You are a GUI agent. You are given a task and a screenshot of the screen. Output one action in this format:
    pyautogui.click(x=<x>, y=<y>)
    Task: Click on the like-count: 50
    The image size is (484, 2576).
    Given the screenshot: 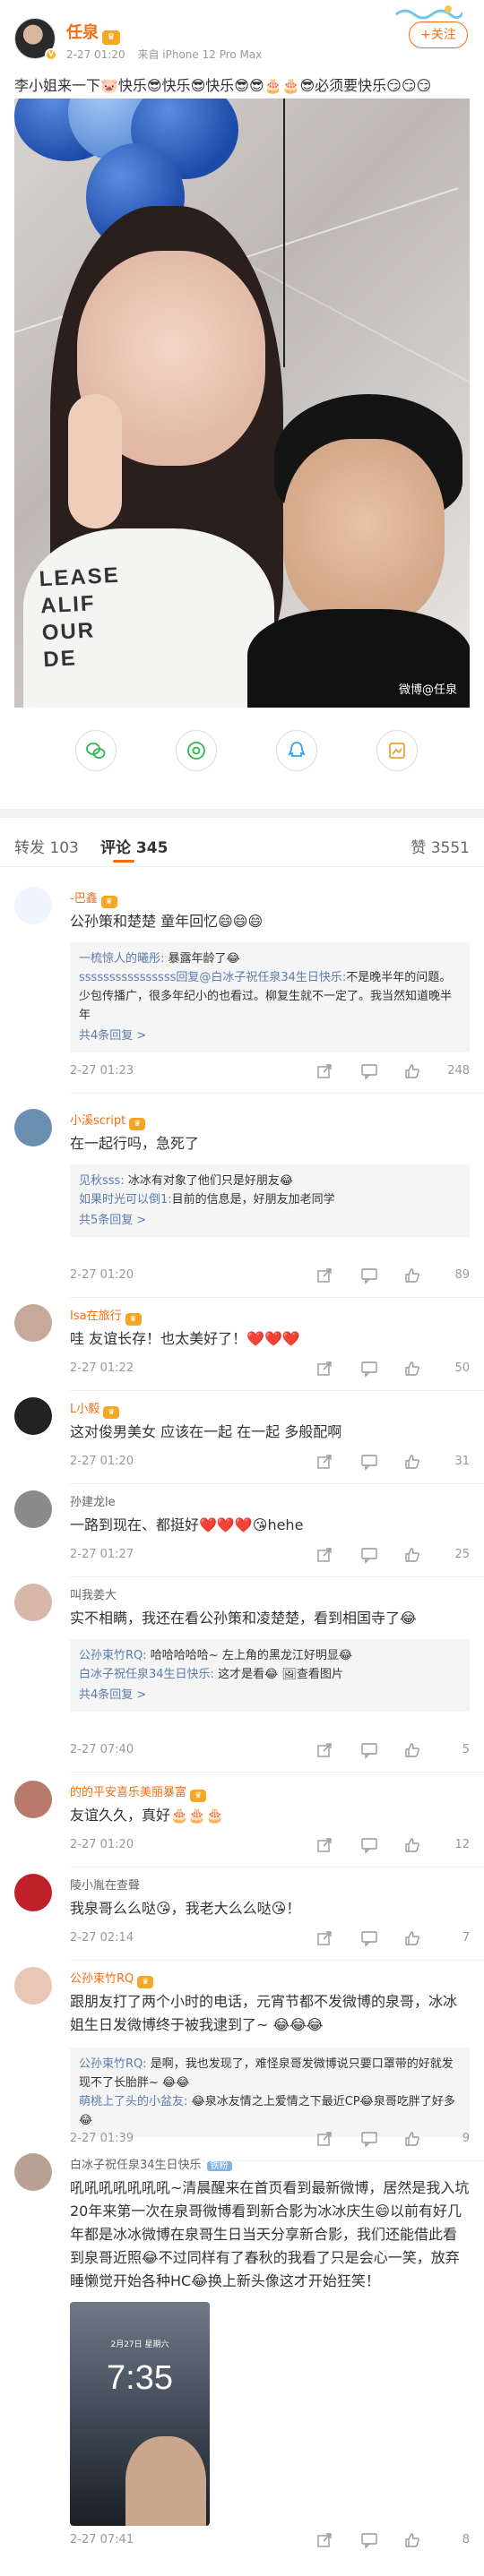 What is the action you would take?
    pyautogui.click(x=462, y=1368)
    